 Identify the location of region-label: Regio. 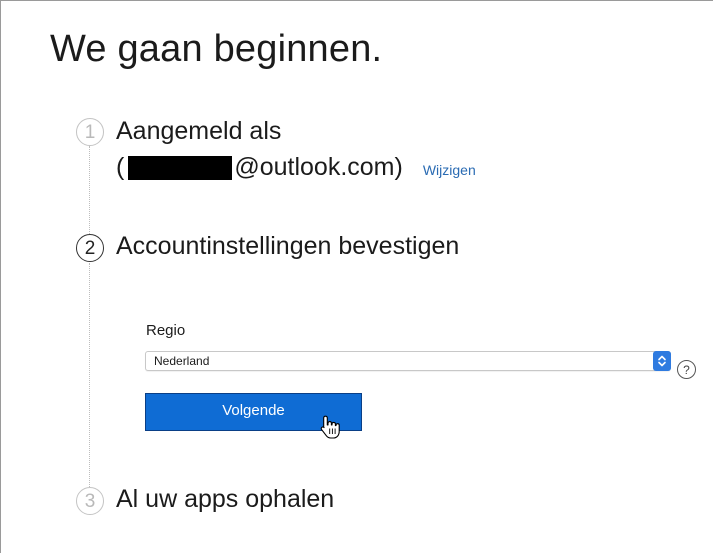
(166, 330).